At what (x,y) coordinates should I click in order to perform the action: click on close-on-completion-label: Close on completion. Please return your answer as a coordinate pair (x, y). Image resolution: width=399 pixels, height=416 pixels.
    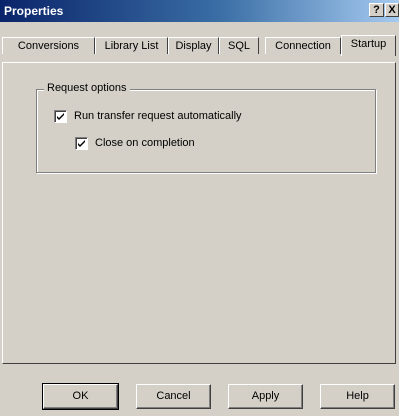
    Looking at the image, I should click on (145, 143).